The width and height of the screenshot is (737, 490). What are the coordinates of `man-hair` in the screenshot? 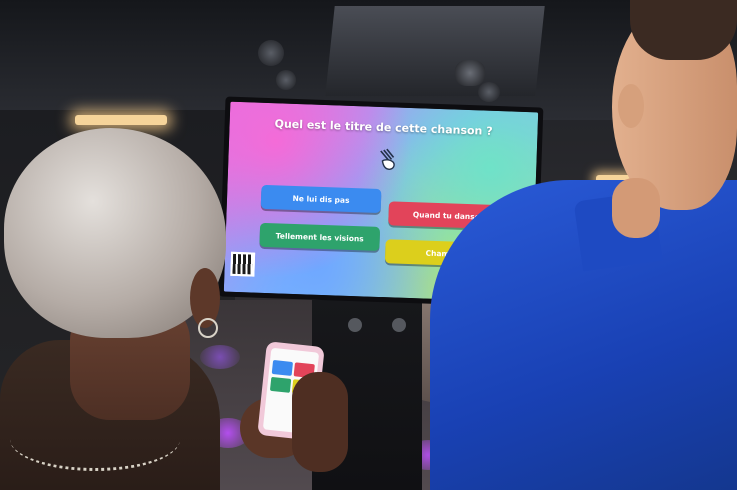 It's located at (683, 30).